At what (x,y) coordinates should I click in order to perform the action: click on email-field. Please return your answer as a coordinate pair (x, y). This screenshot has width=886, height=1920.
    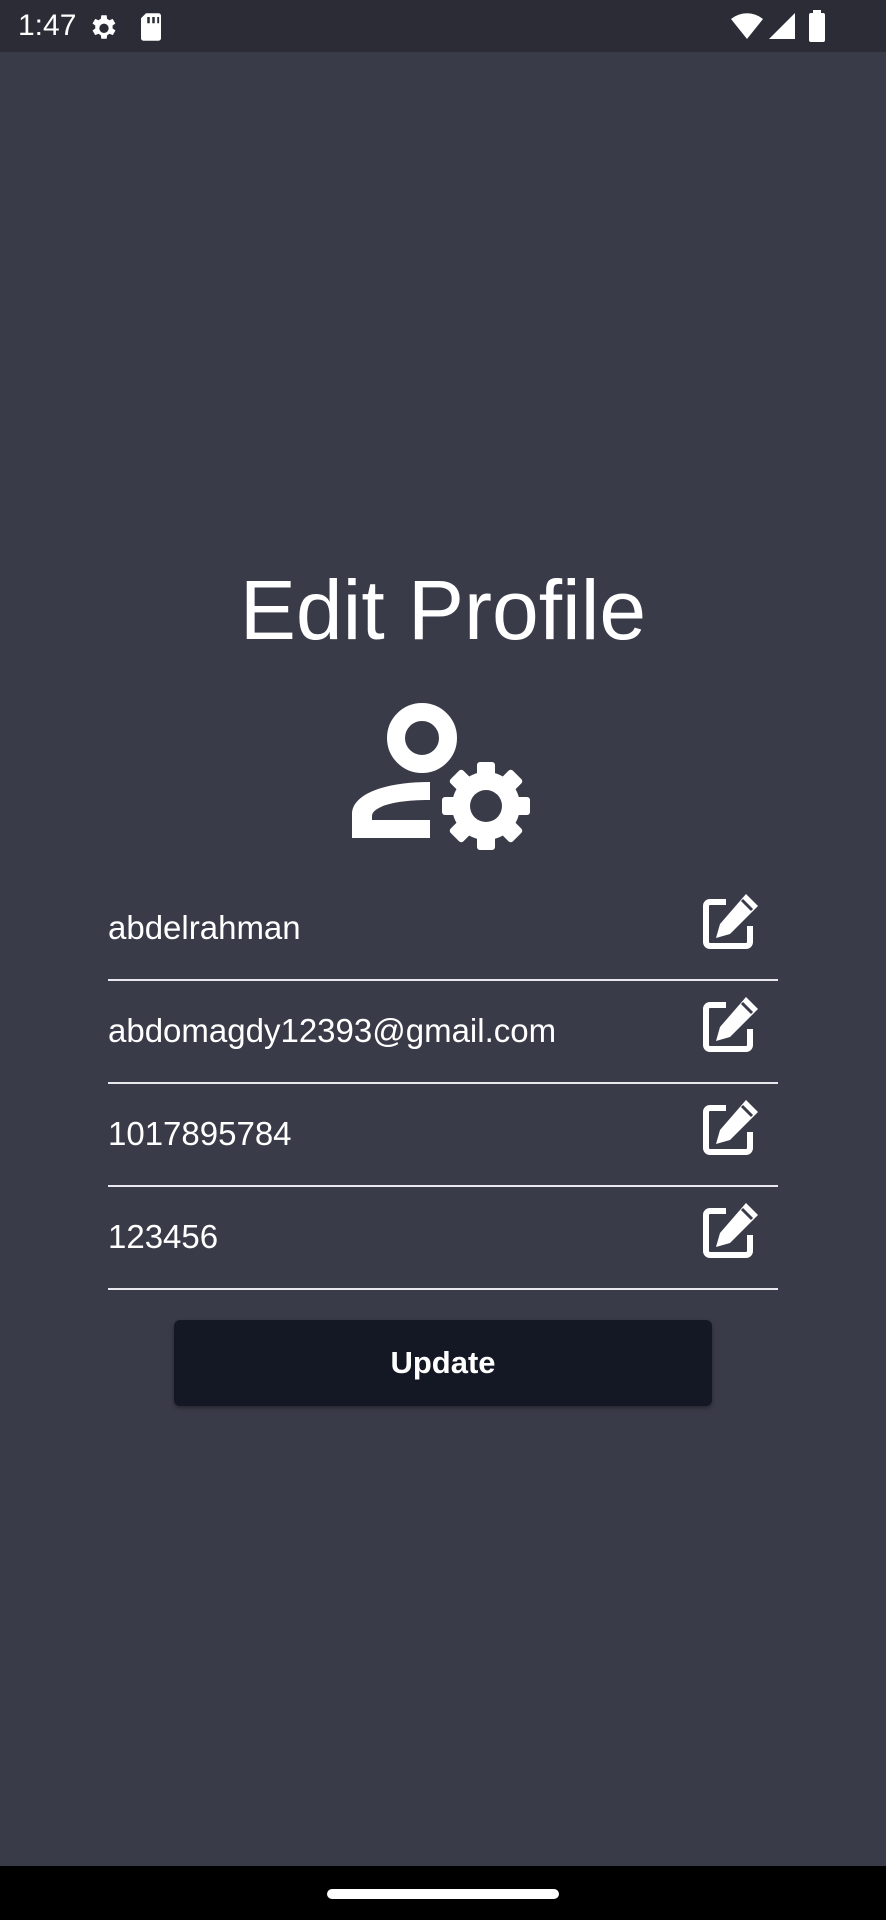
    Looking at the image, I should click on (443, 1032).